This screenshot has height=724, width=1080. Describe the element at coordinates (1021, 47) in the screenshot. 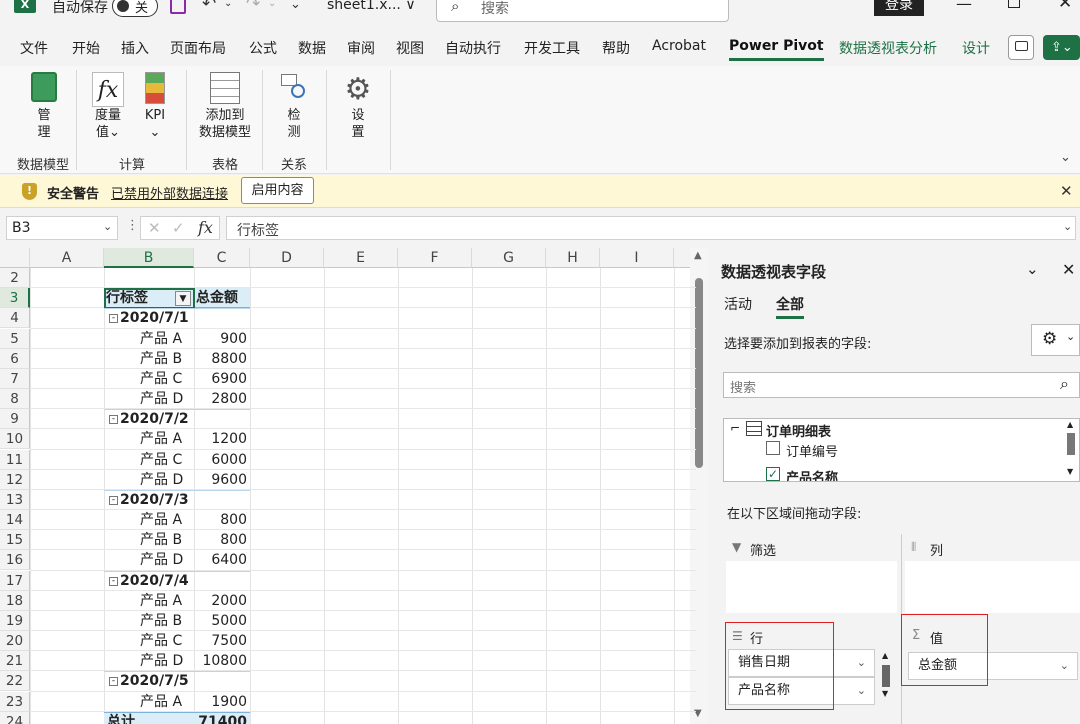

I see `comments-button` at that location.